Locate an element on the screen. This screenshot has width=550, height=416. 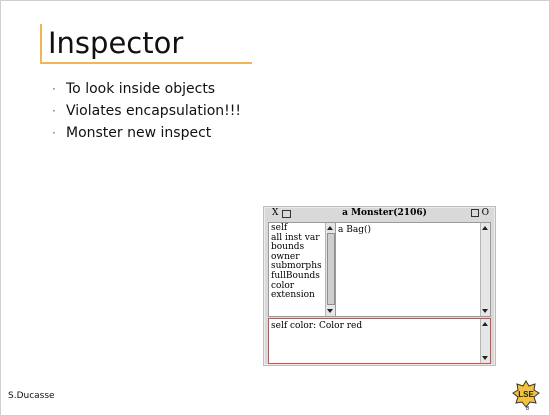
bullet-text: Violates encapsulation!!! is located at coordinates (153, 111).